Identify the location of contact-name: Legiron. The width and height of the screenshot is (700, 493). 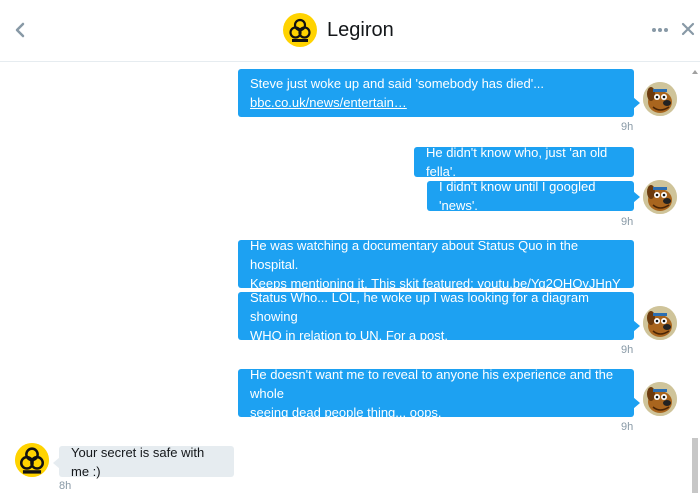
(360, 29).